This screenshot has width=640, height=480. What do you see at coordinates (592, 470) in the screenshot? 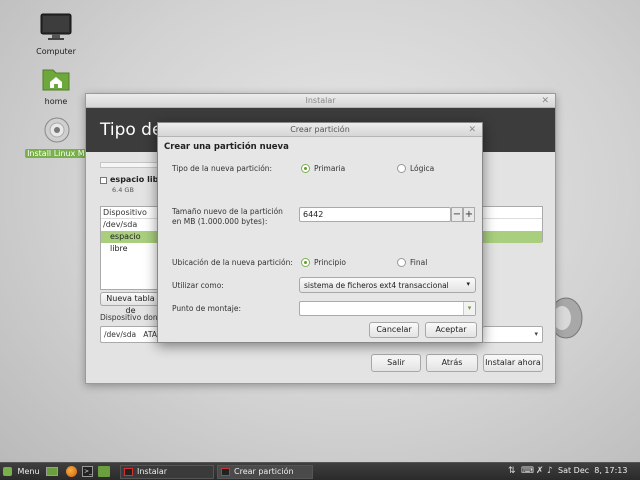
I see `clock: Sat Dec 8, 17:13` at bounding box center [592, 470].